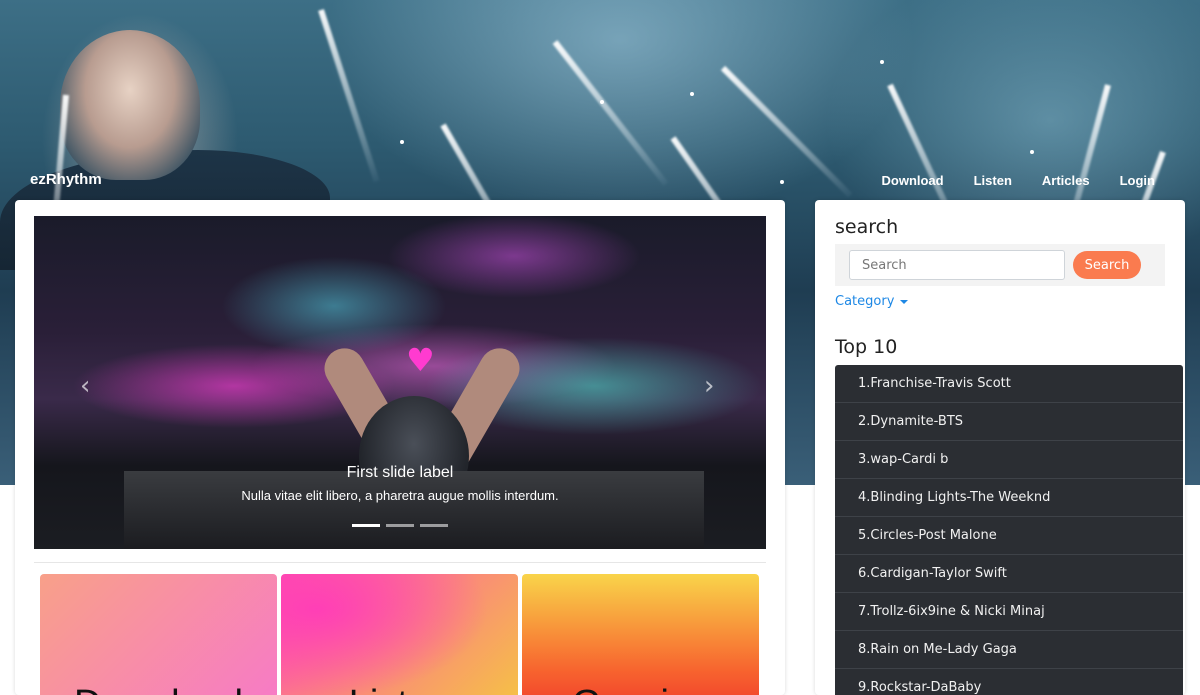 The height and width of the screenshot is (695, 1200). What do you see at coordinates (1009, 536) in the screenshot?
I see `top10-item: 5.Circles-Post Malone` at bounding box center [1009, 536].